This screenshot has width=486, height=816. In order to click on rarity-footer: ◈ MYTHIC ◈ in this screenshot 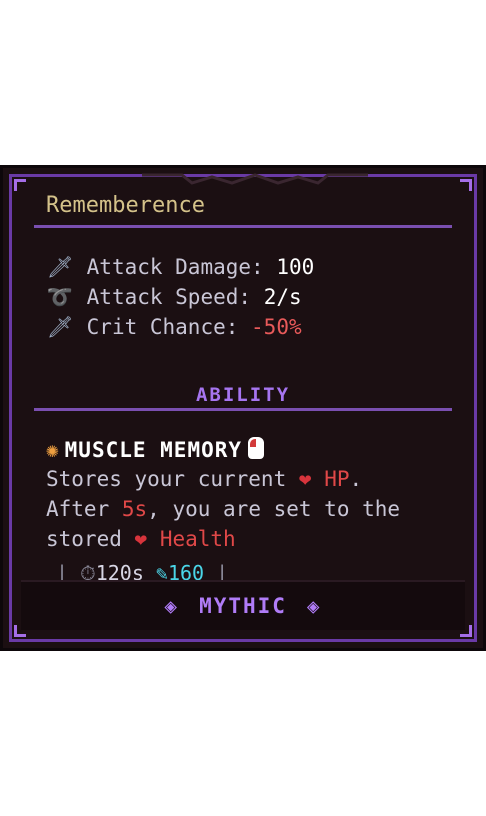, I will do `click(243, 605)`.